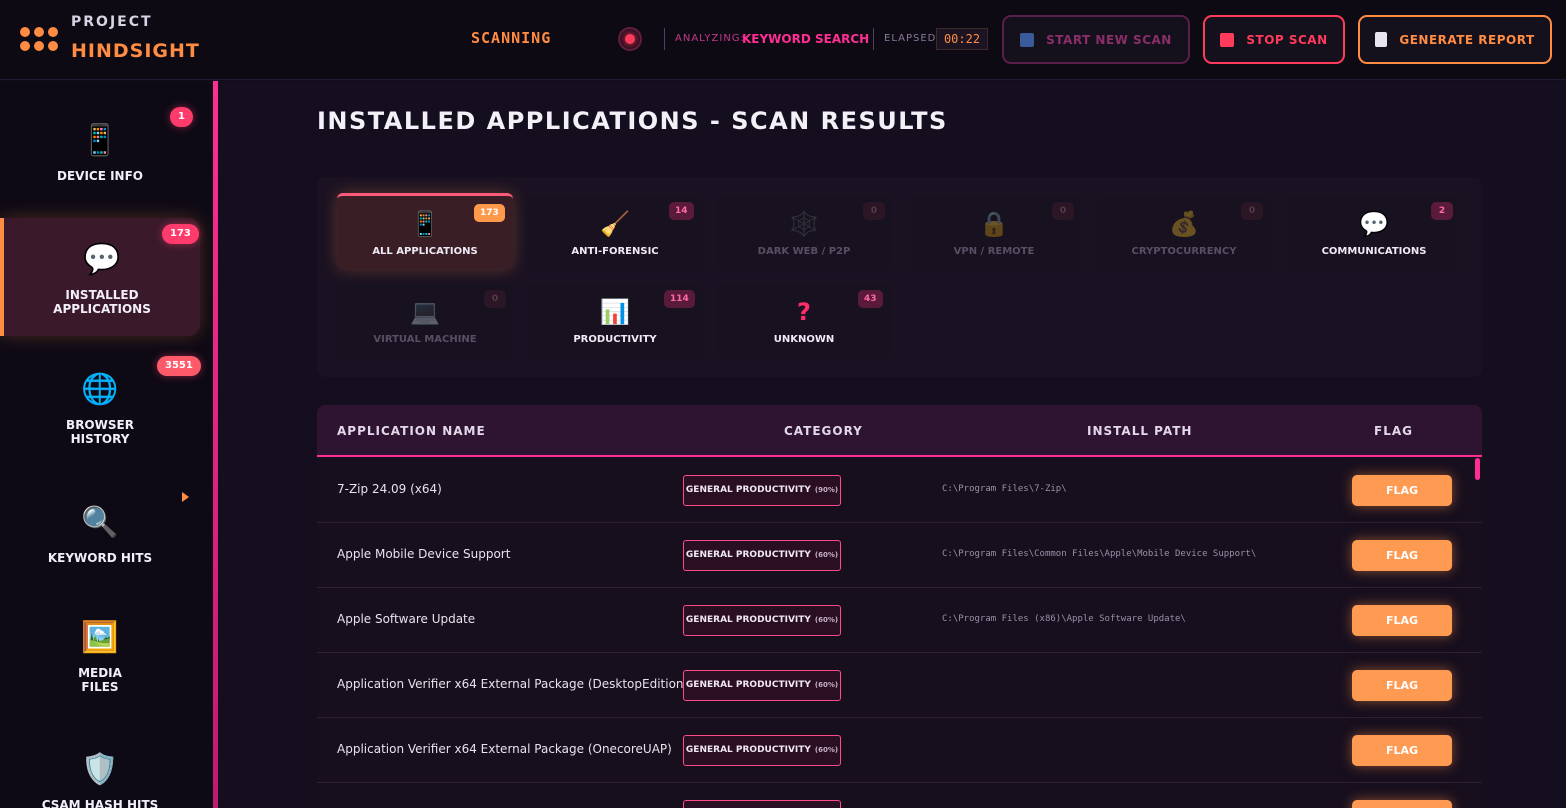 Image resolution: width=1566 pixels, height=808 pixels. I want to click on analyzing-value: KEYWORD SEARCH, so click(806, 39).